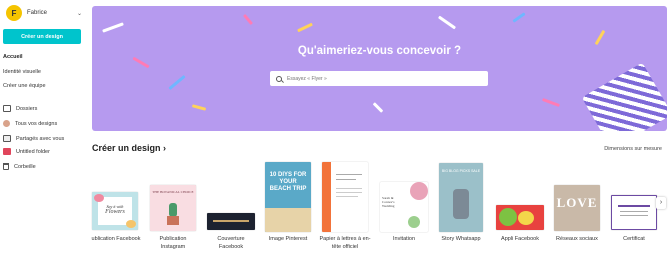 The image size is (670, 263). What do you see at coordinates (404, 207) in the screenshot?
I see `design-card-invitation: Sarah & Connor's Wedding` at bounding box center [404, 207].